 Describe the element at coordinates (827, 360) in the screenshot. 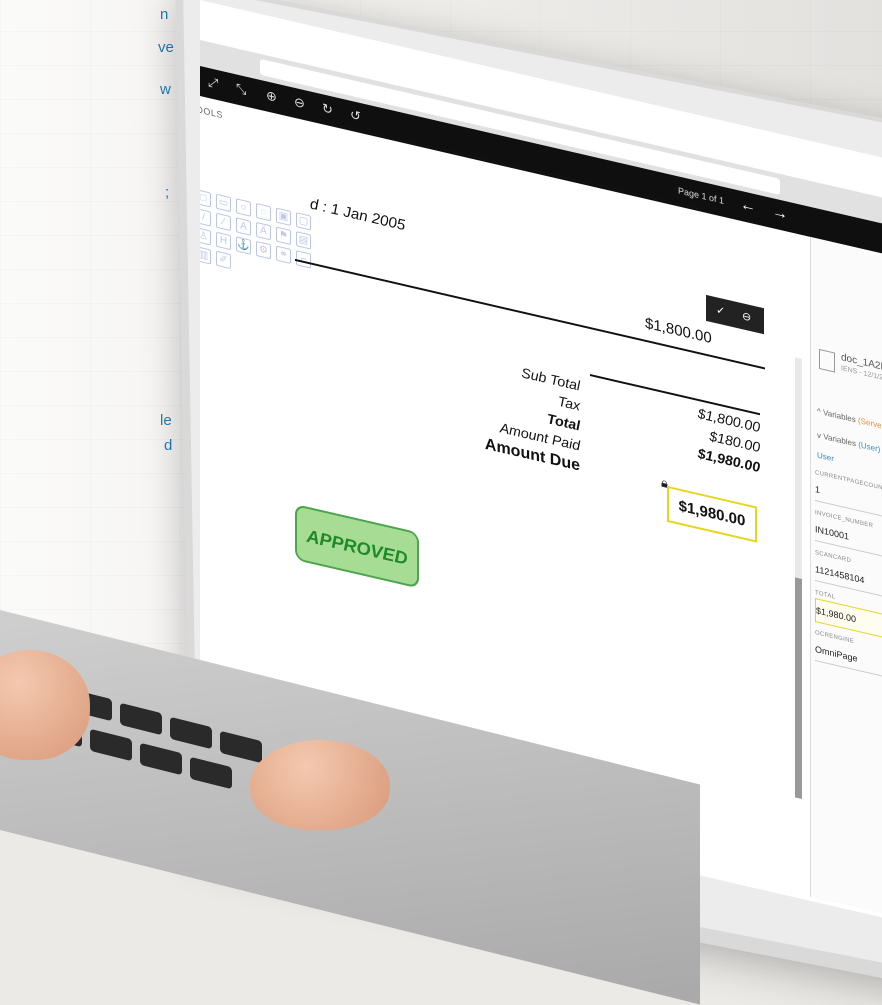

I see `document-icon` at that location.